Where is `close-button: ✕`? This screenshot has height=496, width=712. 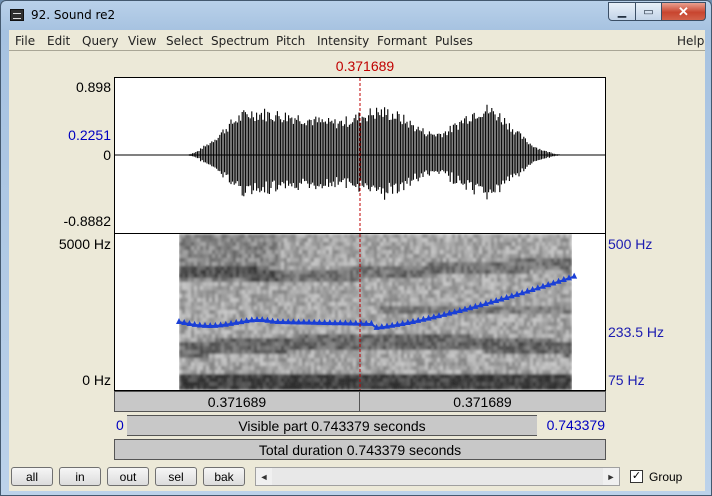
close-button: ✕ is located at coordinates (683, 11).